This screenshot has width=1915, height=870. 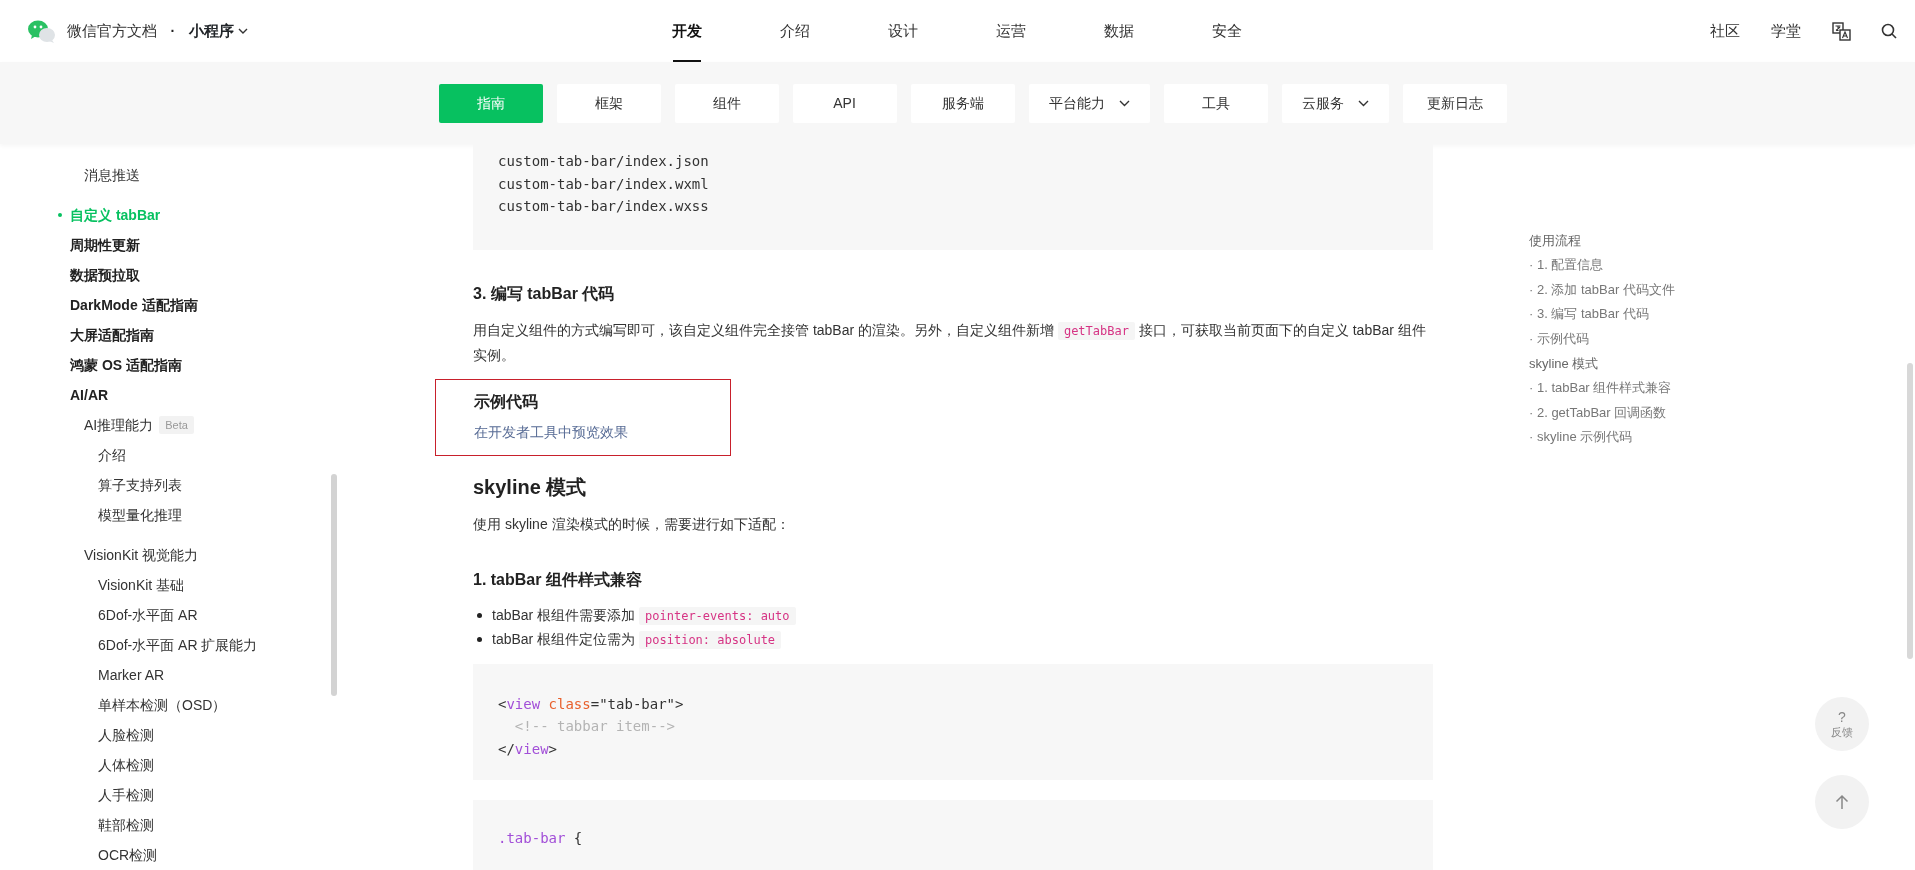 I want to click on sidebar-item: AI/AR, so click(x=54, y=395).